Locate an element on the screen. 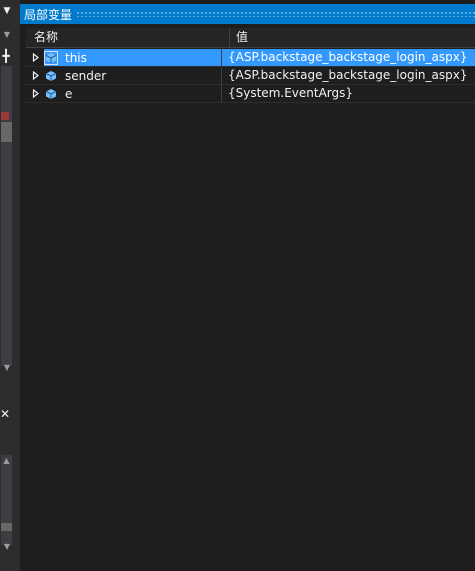 The image size is (475, 571). name-cell: sender is located at coordinates (124, 75).